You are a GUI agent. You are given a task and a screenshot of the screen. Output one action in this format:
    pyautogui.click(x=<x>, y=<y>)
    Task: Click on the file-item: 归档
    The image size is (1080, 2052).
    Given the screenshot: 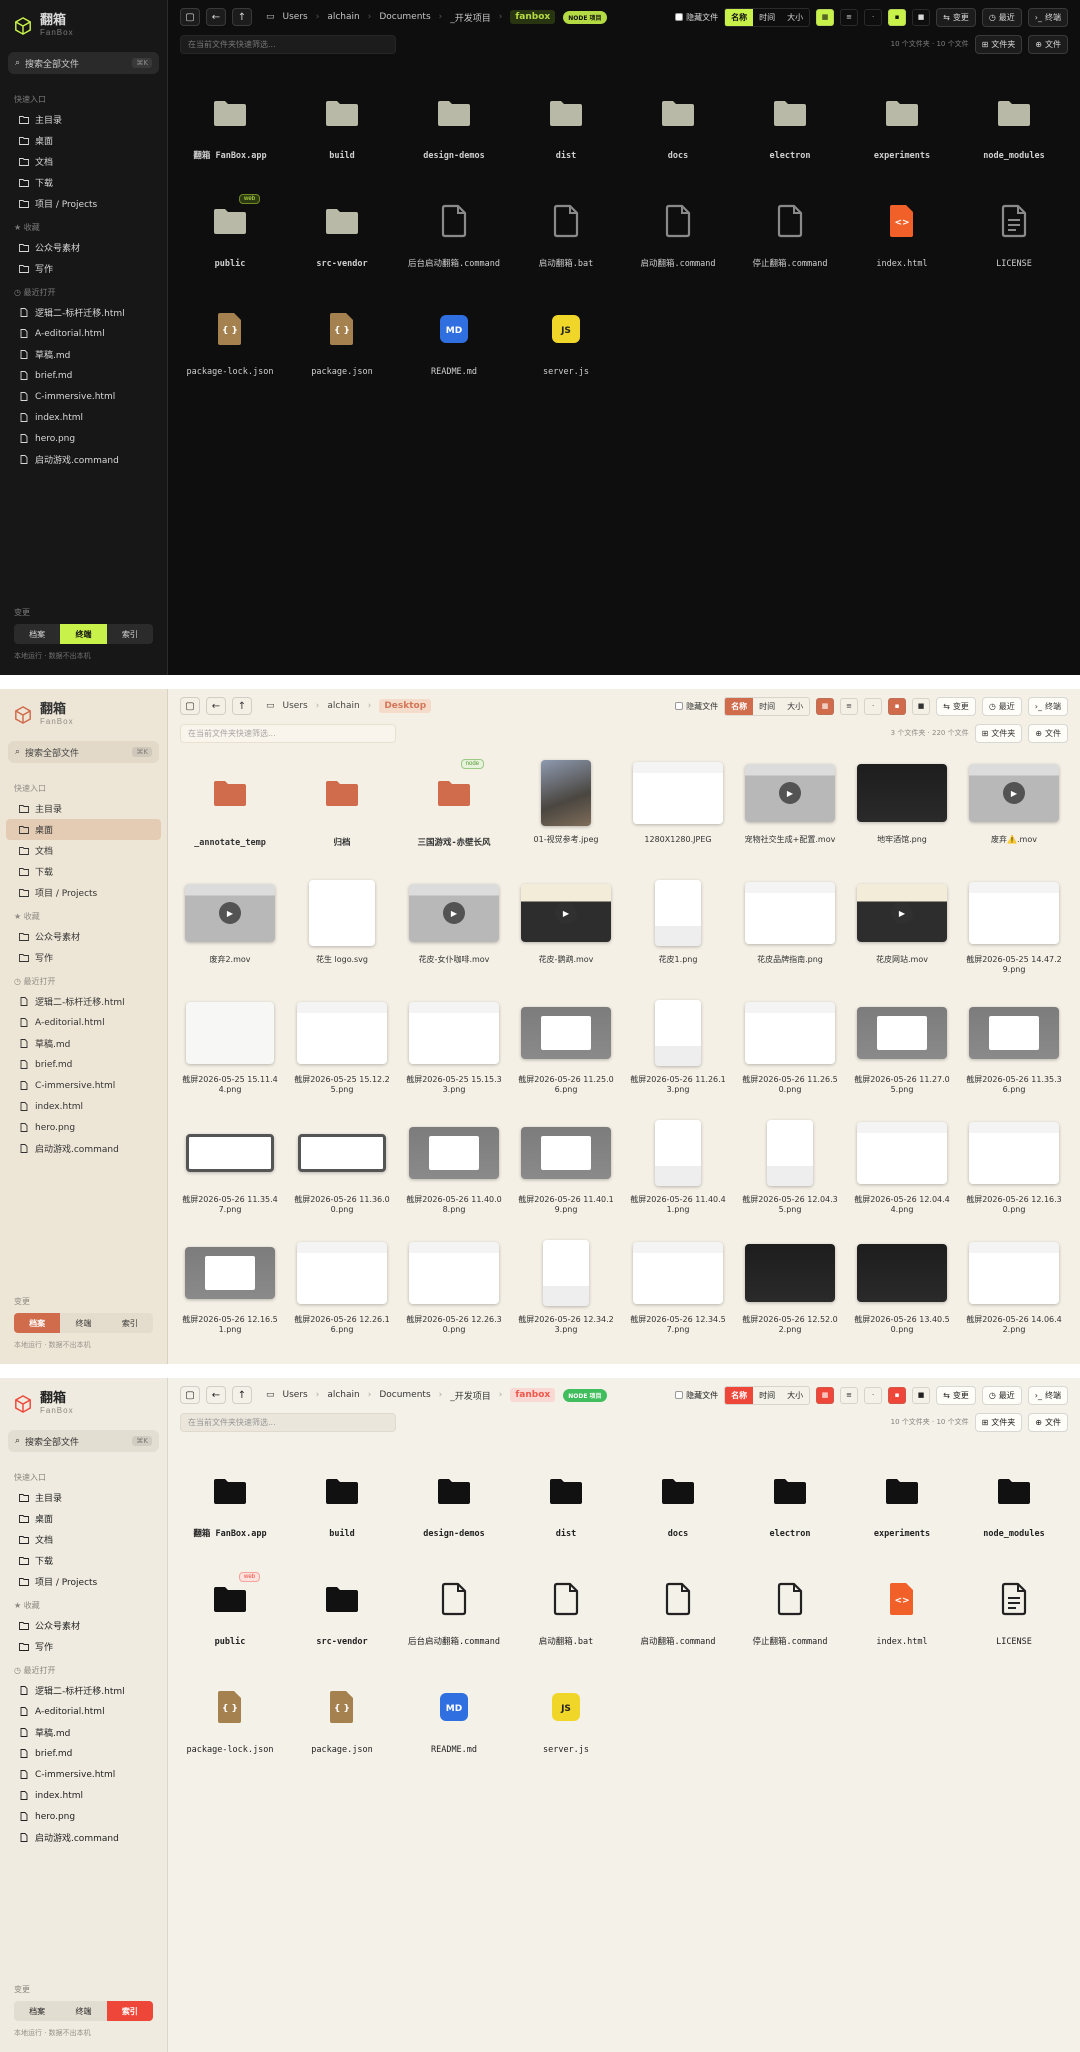 What is the action you would take?
    pyautogui.click(x=342, y=816)
    